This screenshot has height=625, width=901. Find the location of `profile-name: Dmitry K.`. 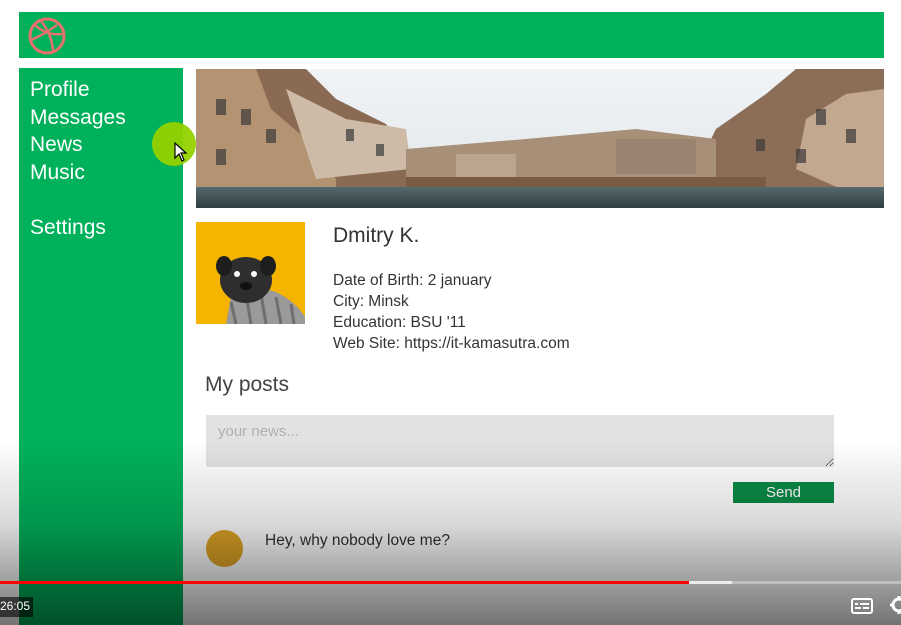

profile-name: Dmitry K. is located at coordinates (376, 235).